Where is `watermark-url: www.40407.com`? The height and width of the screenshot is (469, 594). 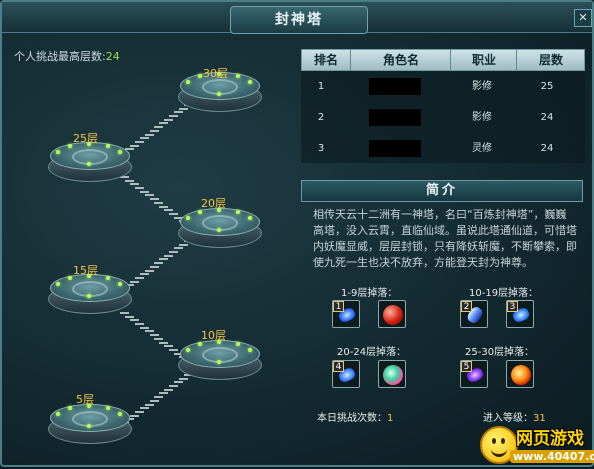
watermark-url: www.40407.com is located at coordinates (552, 456).